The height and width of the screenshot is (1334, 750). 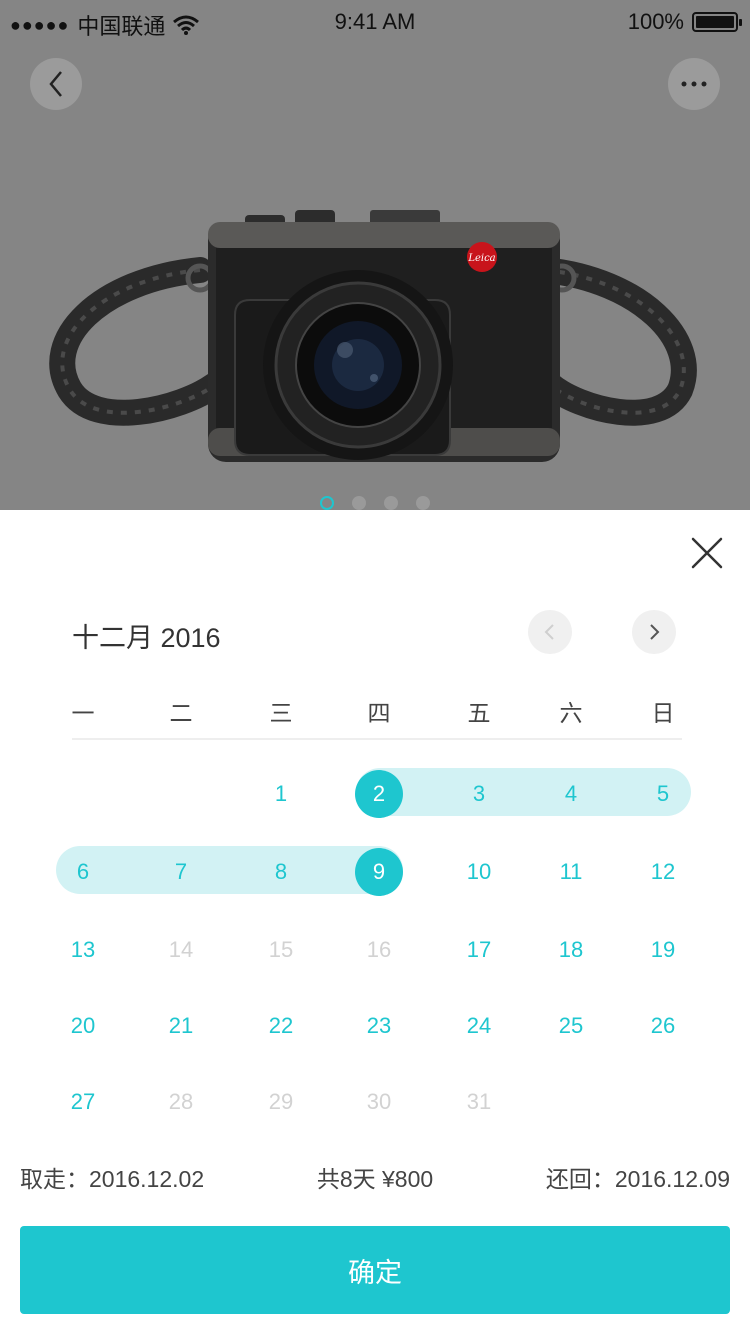 I want to click on calendar-day: 27, so click(x=83, y=1102).